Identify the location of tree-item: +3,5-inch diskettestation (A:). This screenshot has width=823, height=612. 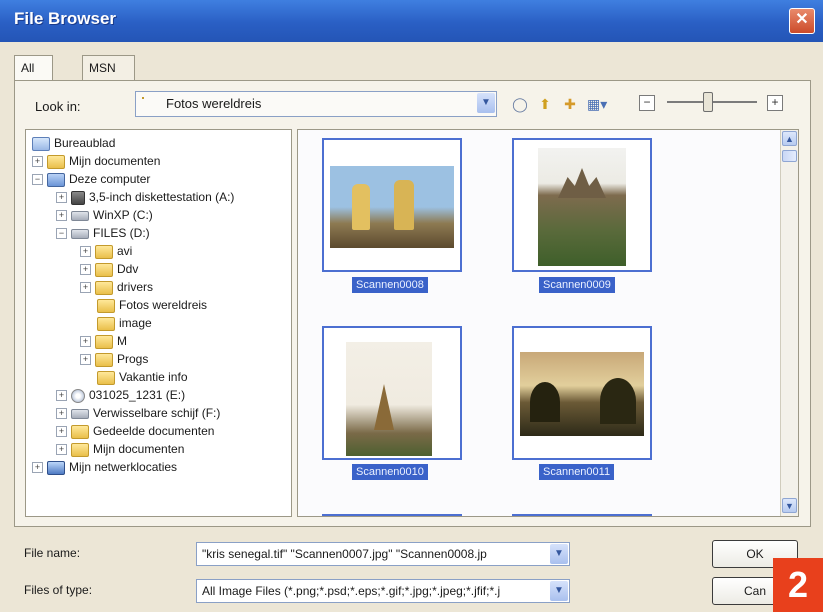
(145, 197).